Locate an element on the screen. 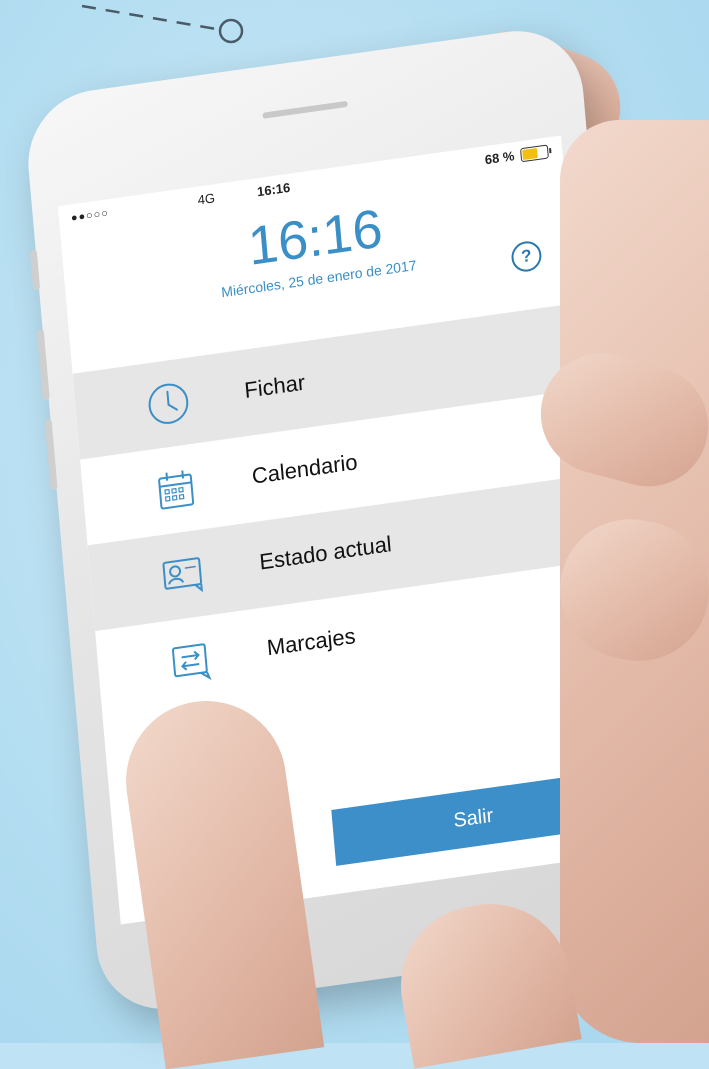  menu-item-label: Fichar is located at coordinates (275, 386).